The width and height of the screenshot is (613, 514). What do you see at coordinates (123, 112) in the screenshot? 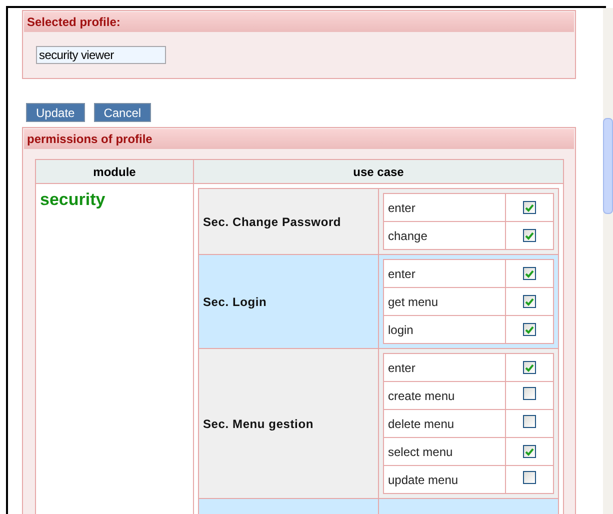
I see `action-button: Cancel` at bounding box center [123, 112].